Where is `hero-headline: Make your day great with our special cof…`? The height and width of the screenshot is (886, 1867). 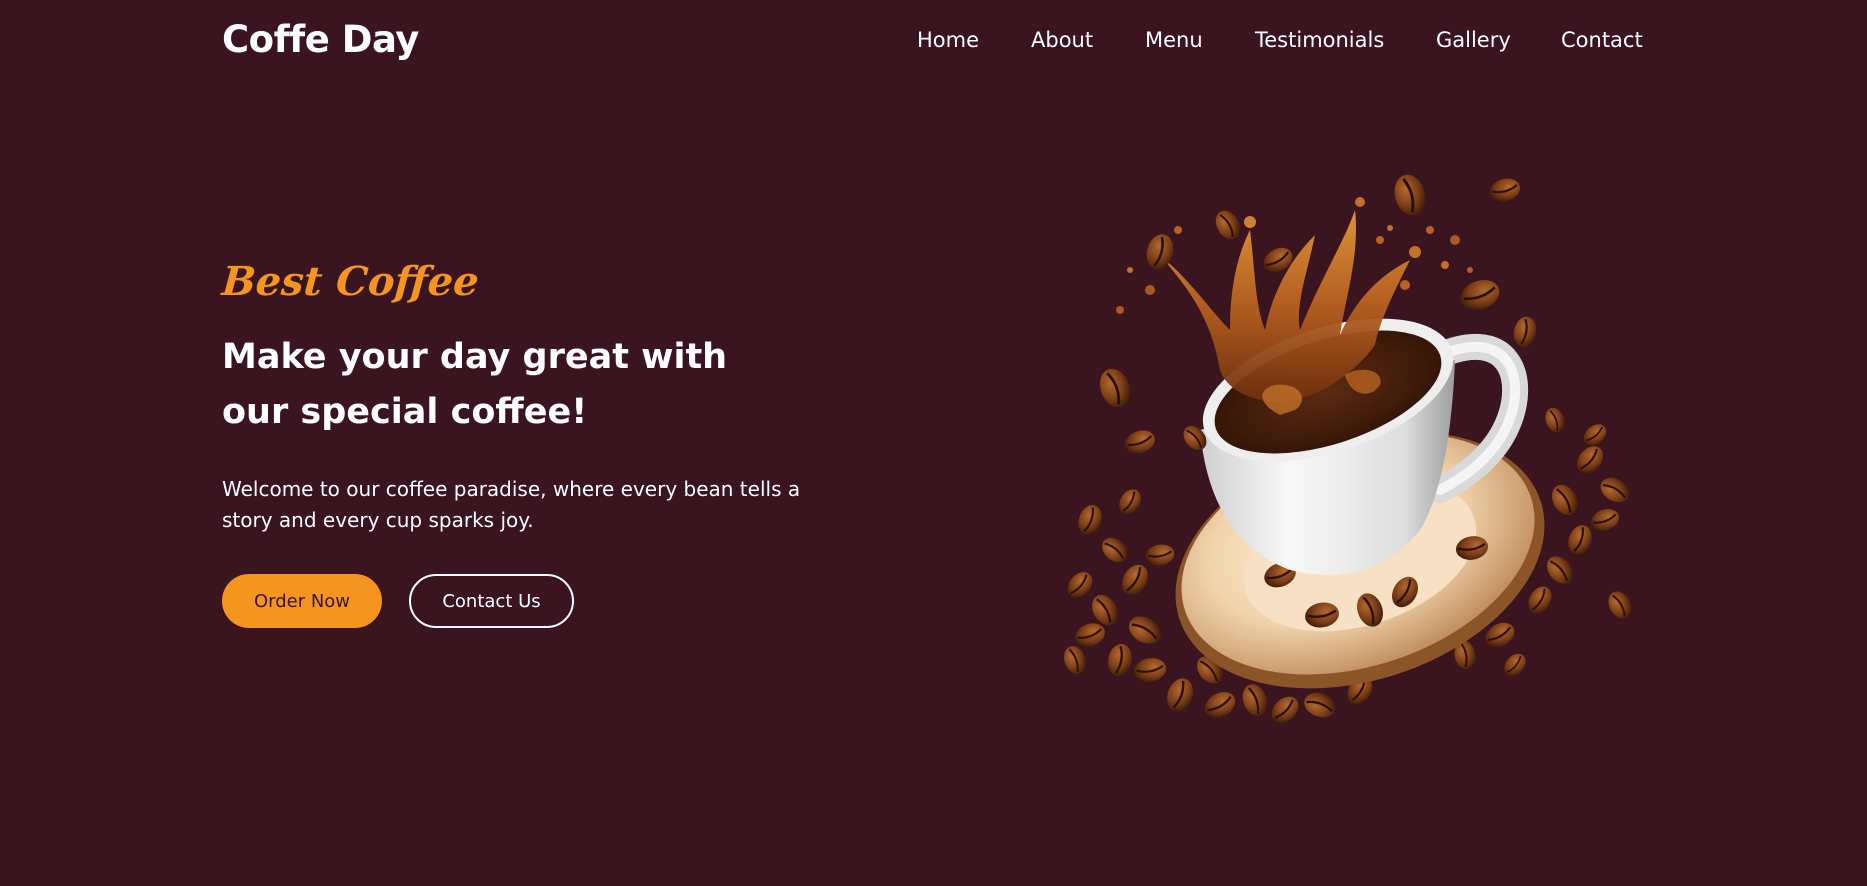
hero-headline: Make your day great with our special cof… is located at coordinates (475, 384).